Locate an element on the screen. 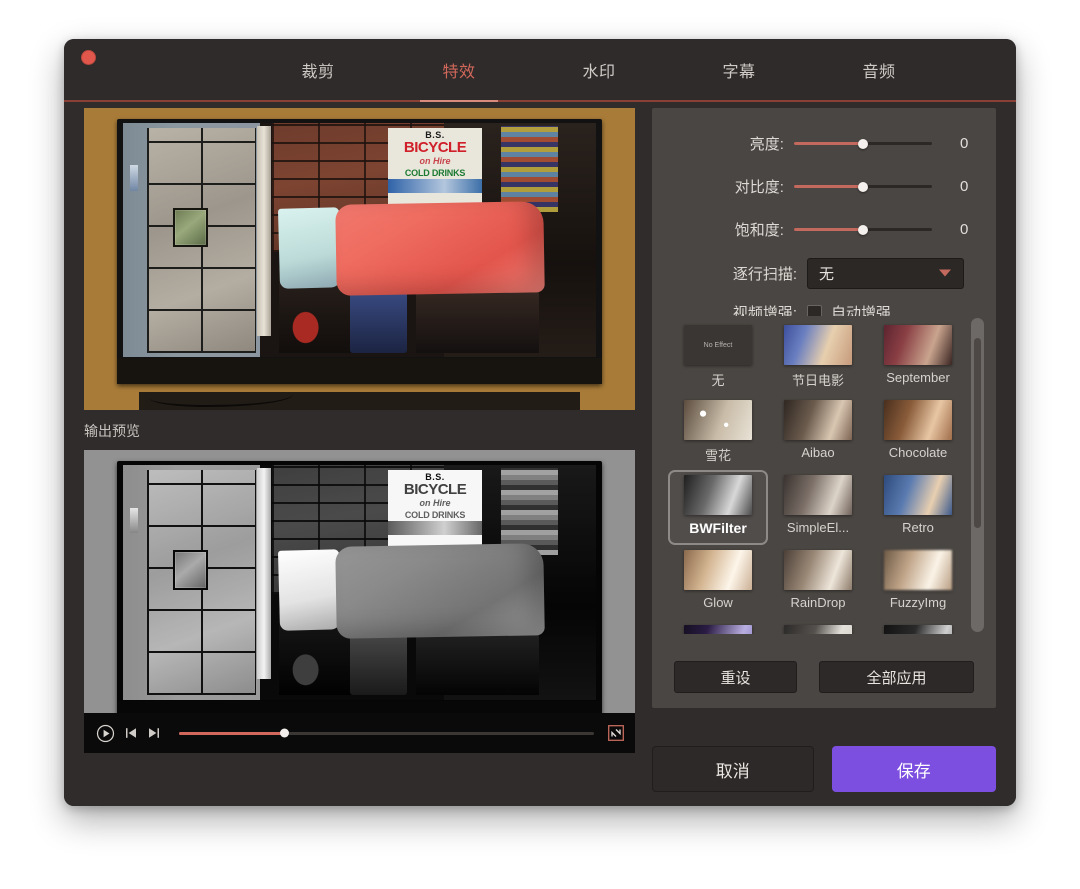  tab-label: 水印 is located at coordinates (599, 72).